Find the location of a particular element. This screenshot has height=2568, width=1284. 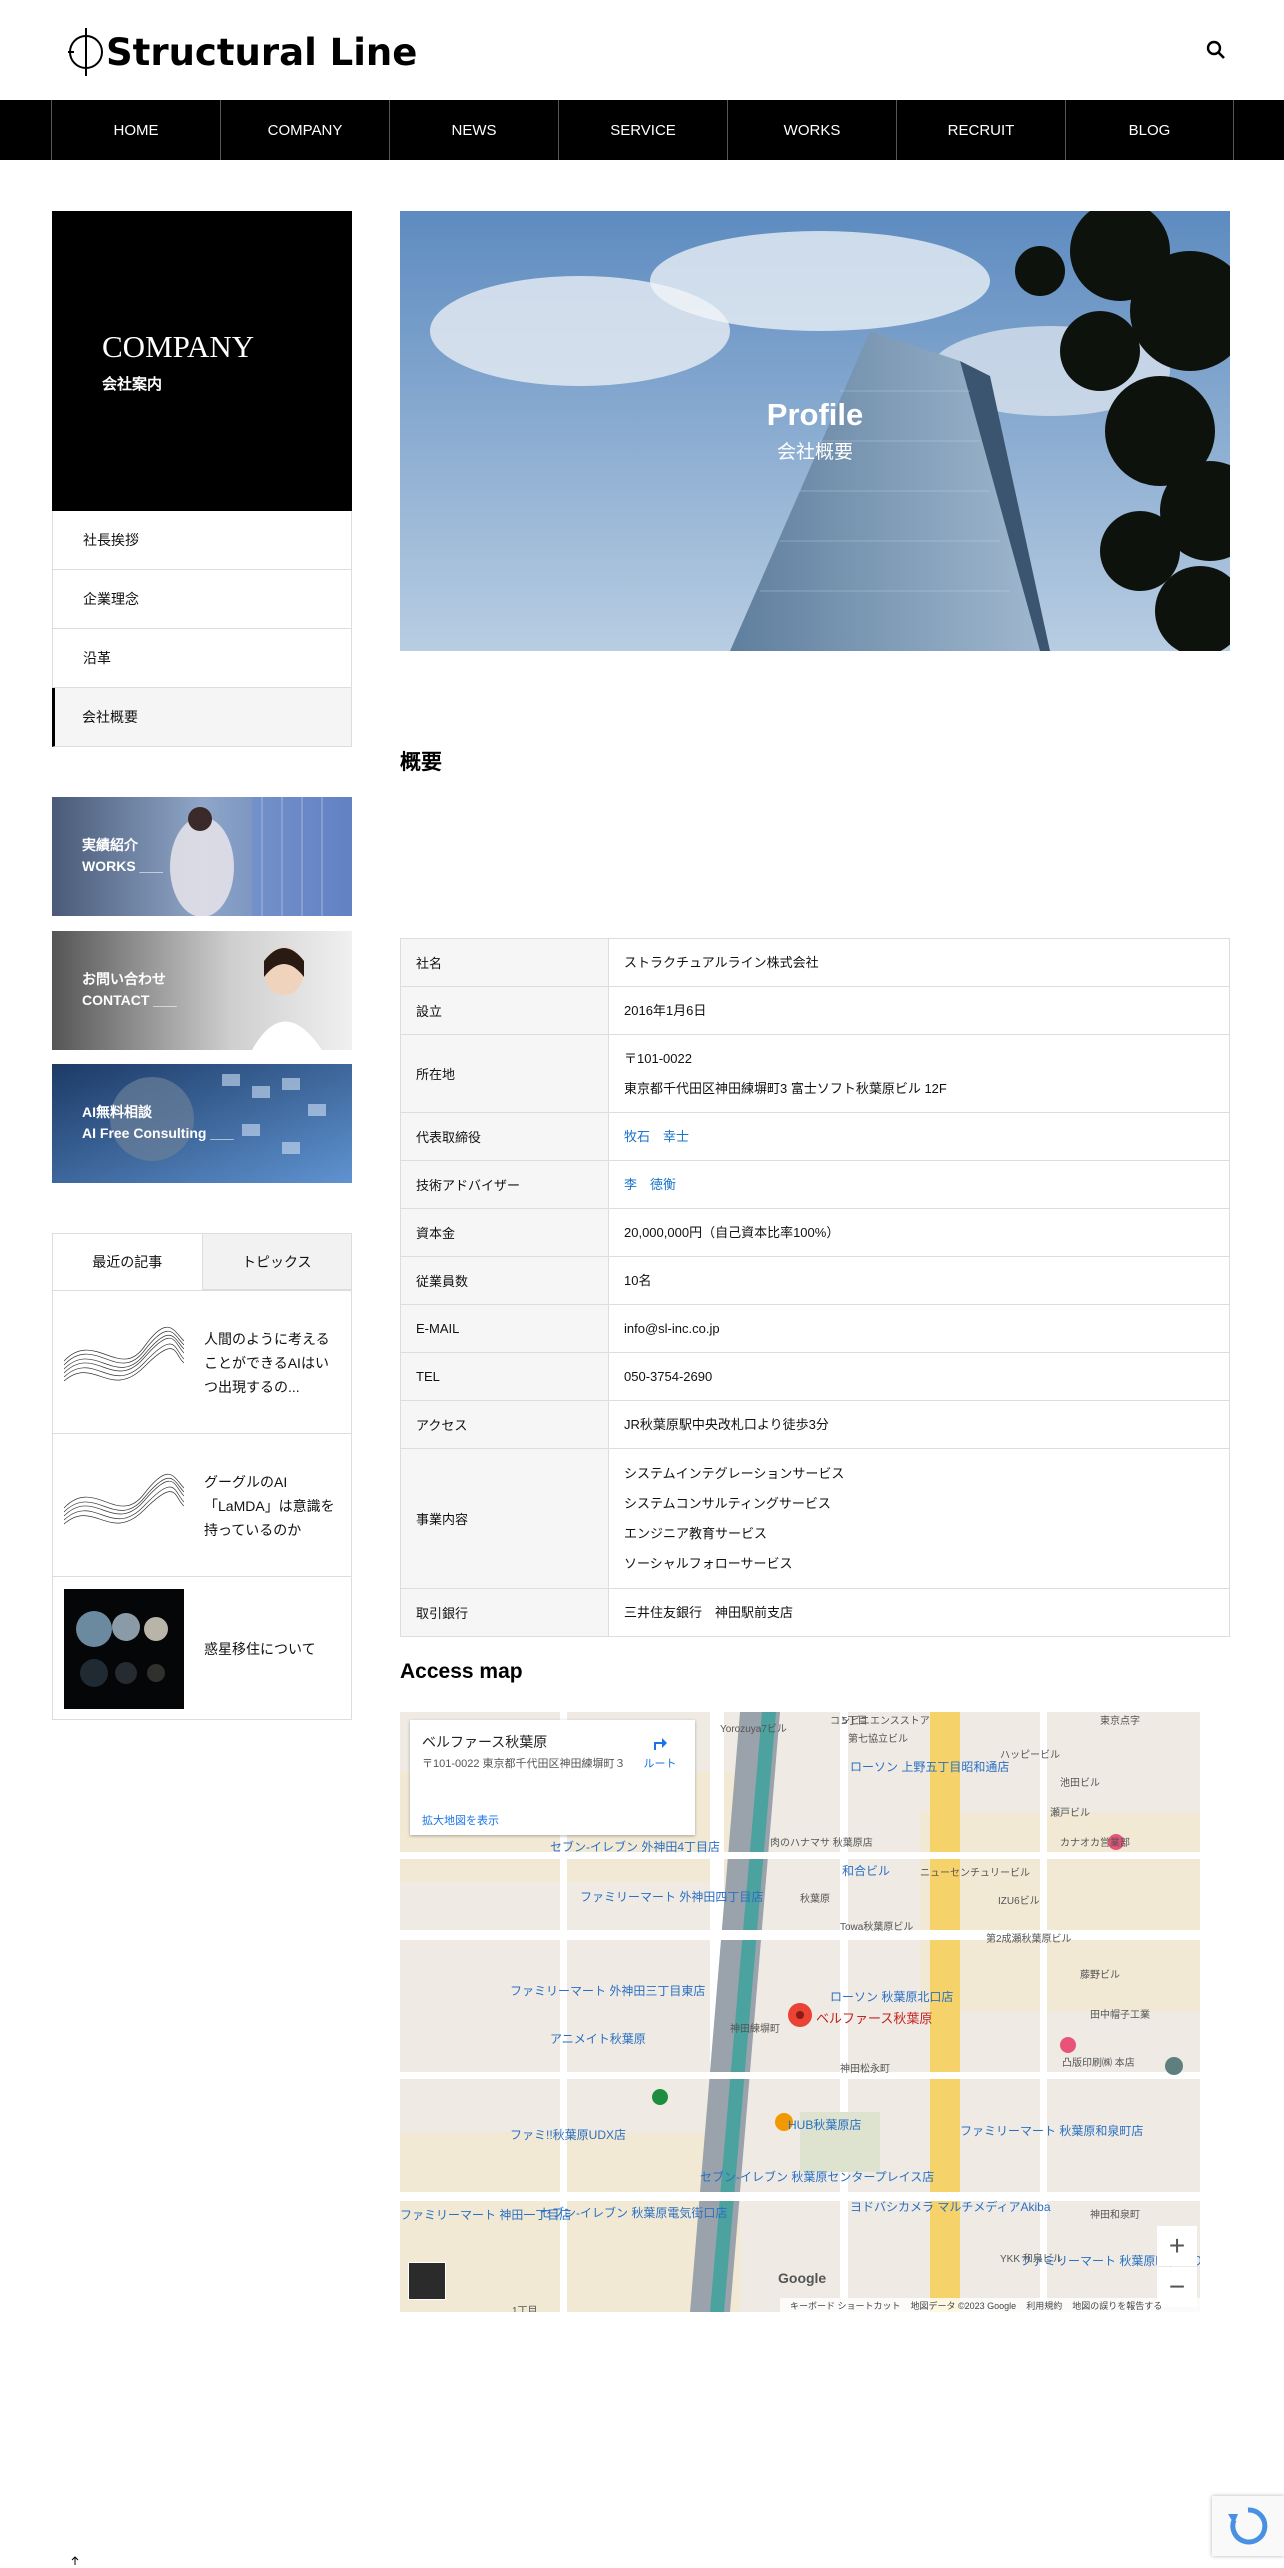

map-label: 神田松永町 is located at coordinates (865, 2069).